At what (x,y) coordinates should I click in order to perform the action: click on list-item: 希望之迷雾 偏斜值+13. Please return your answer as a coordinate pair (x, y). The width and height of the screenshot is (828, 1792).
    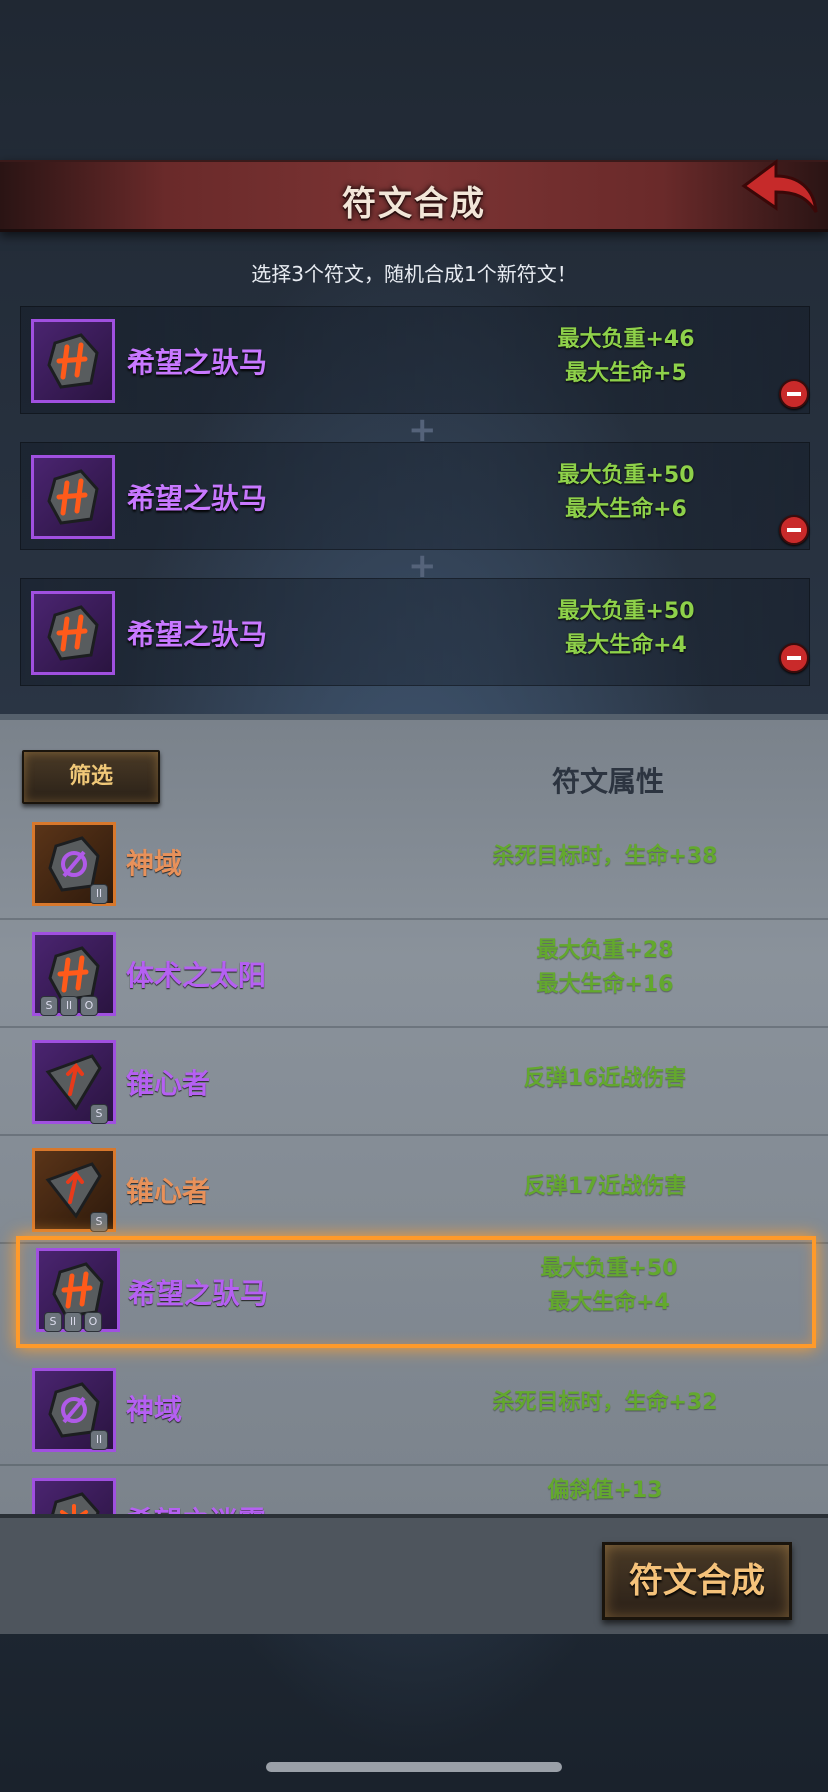
    Looking at the image, I should click on (414, 1490).